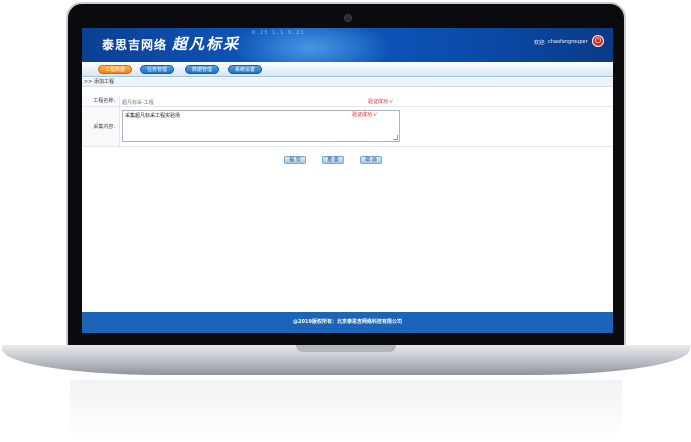  What do you see at coordinates (347, 101) in the screenshot?
I see `project-name-row: 工程名称: 超凡标采-工程 验证成功 √` at bounding box center [347, 101].